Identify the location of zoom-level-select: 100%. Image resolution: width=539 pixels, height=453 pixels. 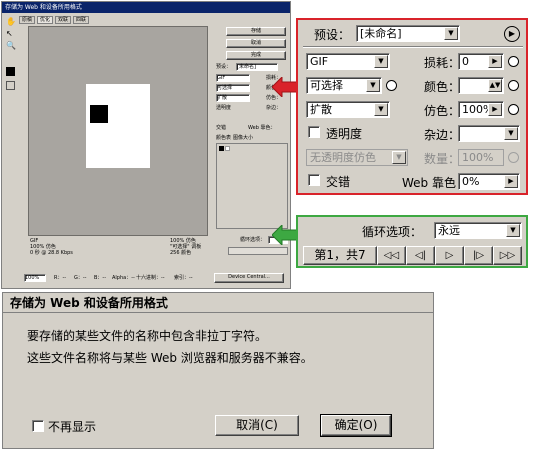
(35, 278).